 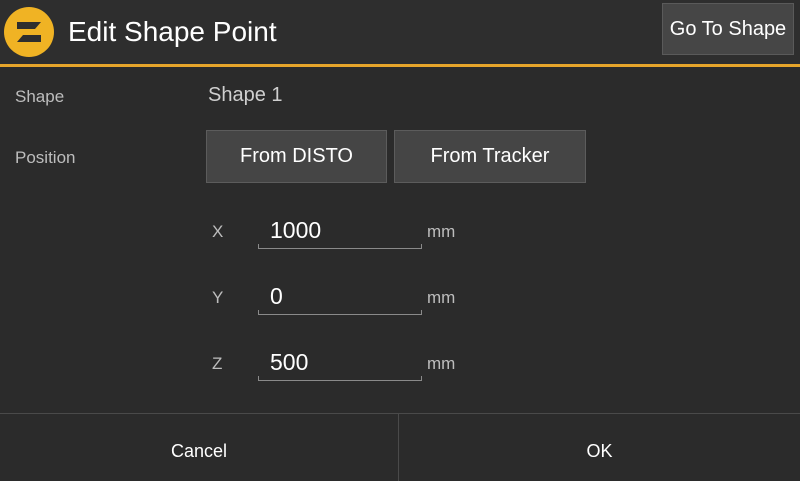 What do you see at coordinates (40, 96) in the screenshot?
I see `shape-label: Shape` at bounding box center [40, 96].